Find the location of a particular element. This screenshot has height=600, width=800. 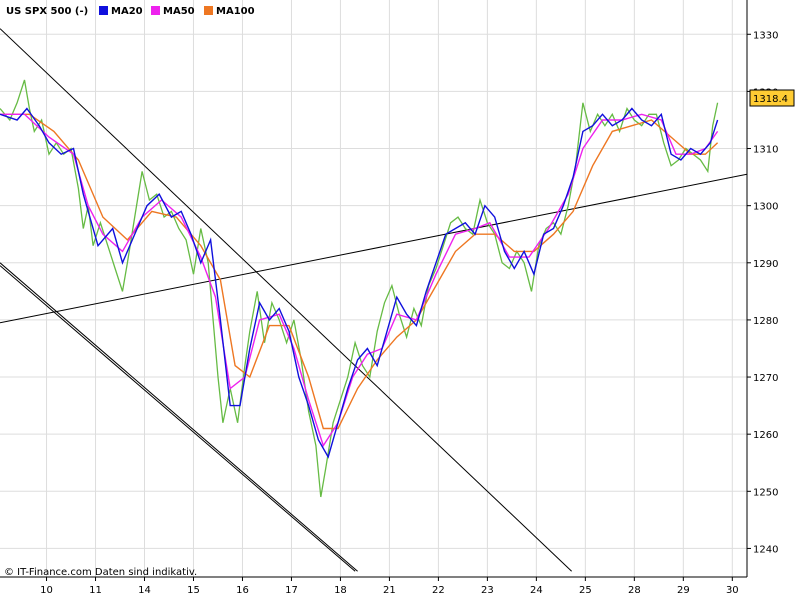

x-tick-label: 16 is located at coordinates (242, 590).